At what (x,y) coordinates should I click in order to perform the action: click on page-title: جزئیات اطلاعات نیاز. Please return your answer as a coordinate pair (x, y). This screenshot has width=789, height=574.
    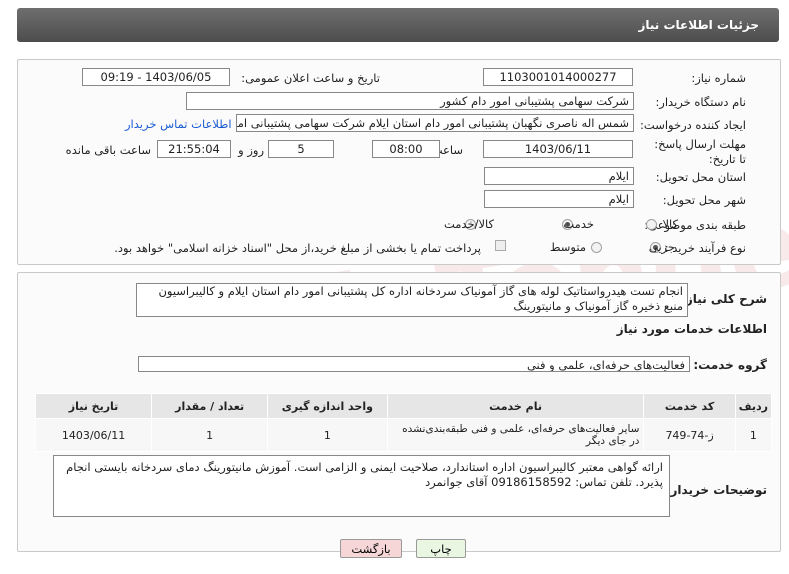
    Looking at the image, I should click on (698, 25).